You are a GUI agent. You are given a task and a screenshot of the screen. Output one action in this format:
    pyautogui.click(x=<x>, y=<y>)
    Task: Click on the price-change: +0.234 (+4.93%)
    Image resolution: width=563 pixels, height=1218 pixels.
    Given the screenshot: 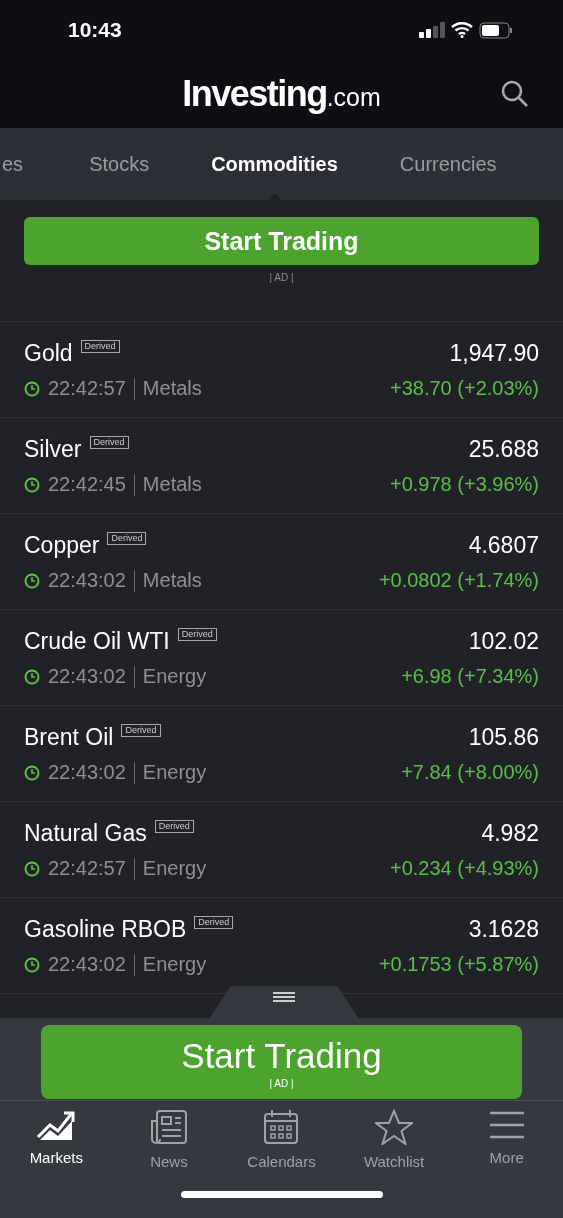 What is the action you would take?
    pyautogui.click(x=464, y=868)
    